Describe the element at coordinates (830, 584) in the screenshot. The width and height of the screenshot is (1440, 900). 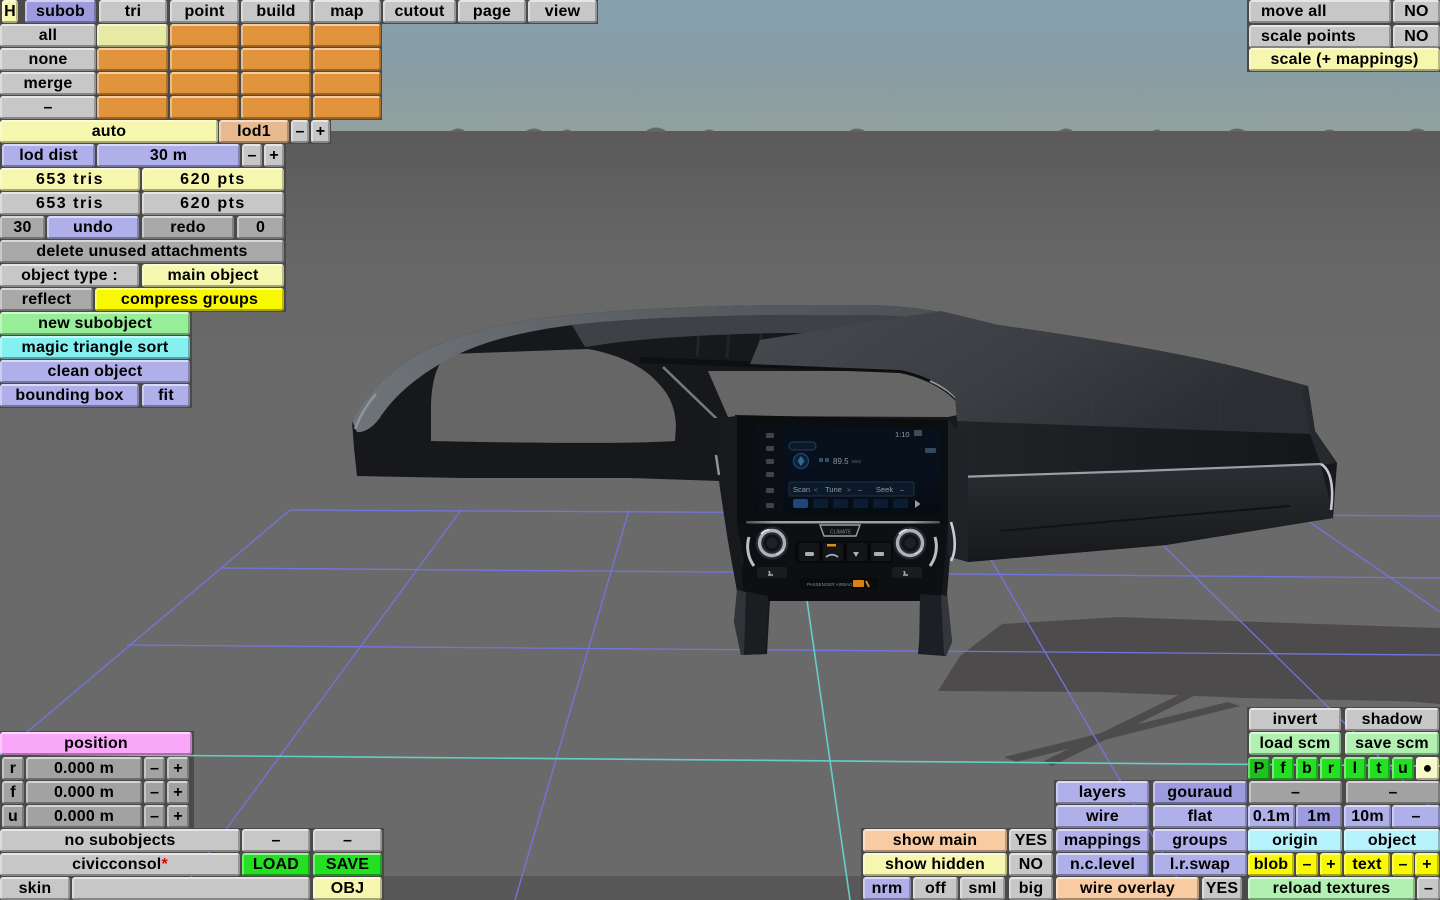
I see `svg-text: PASSENGER AIRBAG` at that location.